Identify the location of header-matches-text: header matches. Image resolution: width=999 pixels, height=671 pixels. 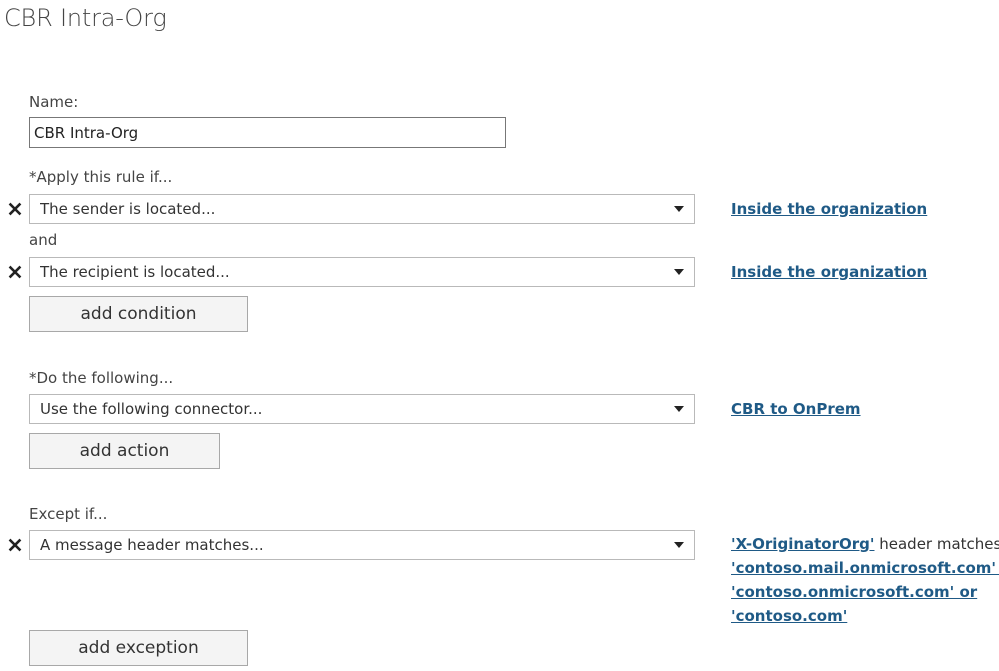
(936, 544).